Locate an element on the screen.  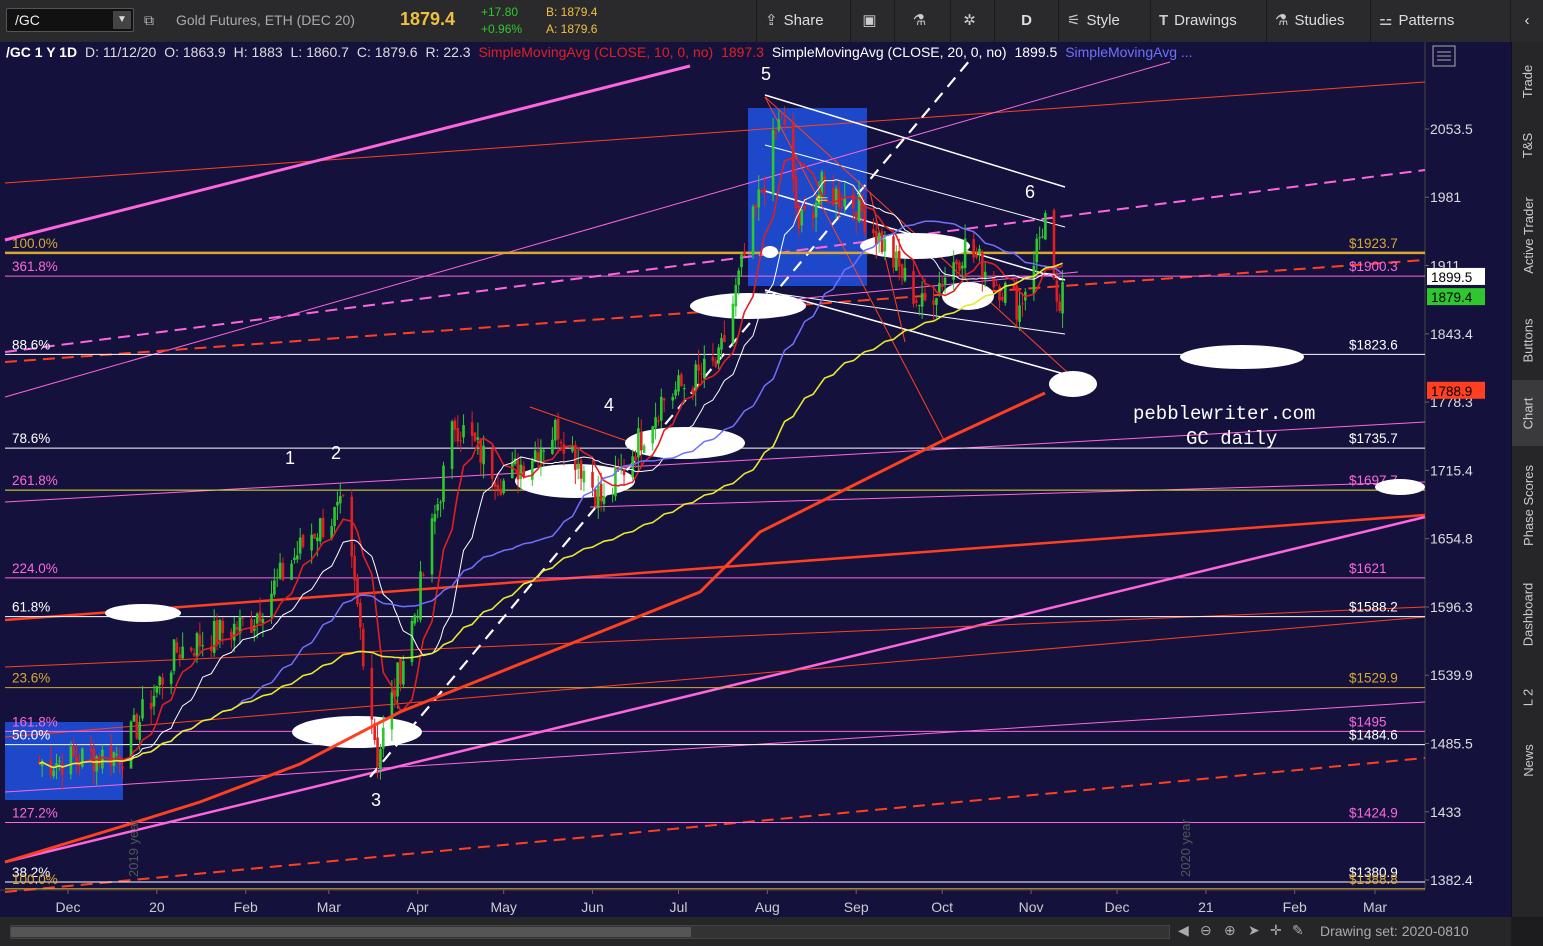
settings-button: ✲ is located at coordinates (972, 21).